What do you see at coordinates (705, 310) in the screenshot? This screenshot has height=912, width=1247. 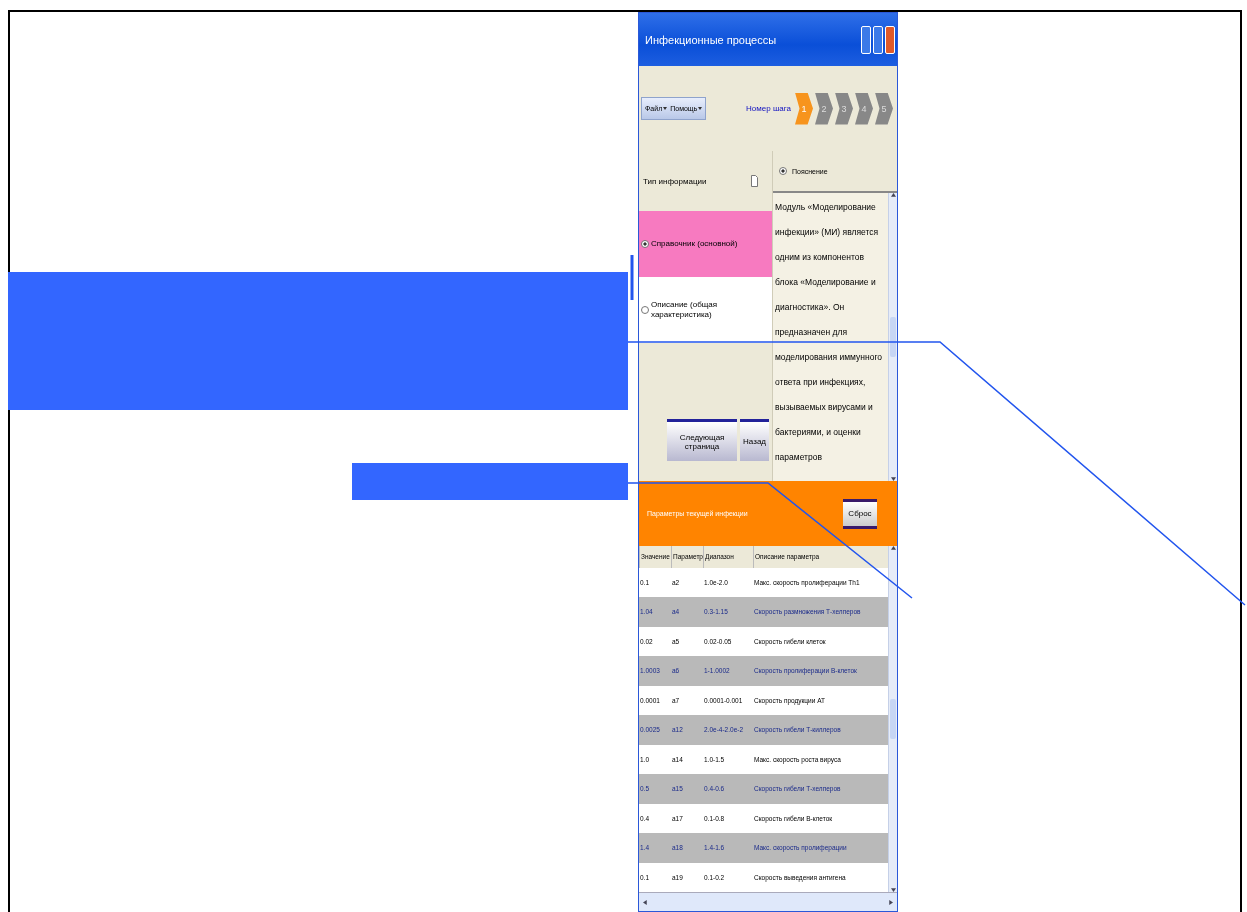 I see `info-type-option: Описание (общая характеристика)` at bounding box center [705, 310].